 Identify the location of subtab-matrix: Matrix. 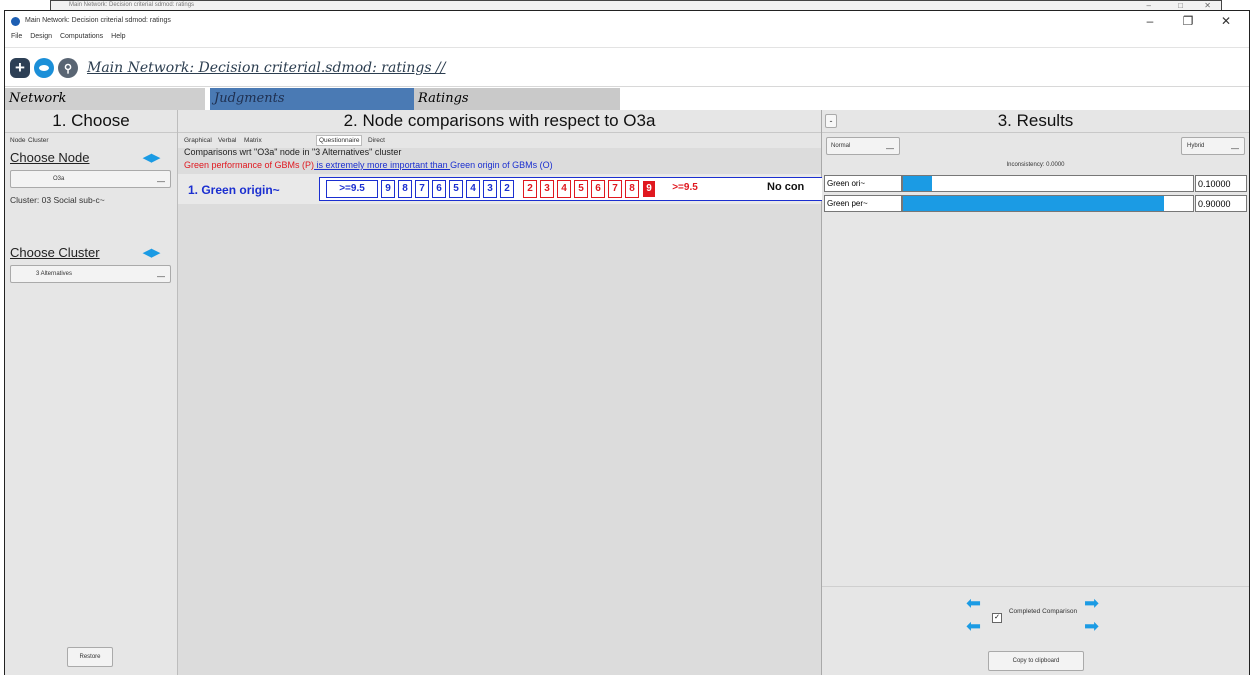
(253, 140).